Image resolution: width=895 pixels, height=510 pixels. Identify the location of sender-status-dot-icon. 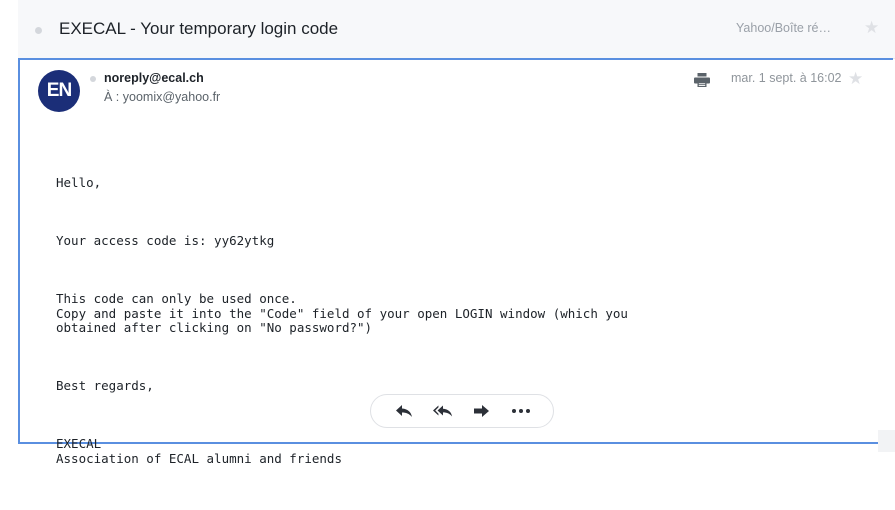
(93, 79).